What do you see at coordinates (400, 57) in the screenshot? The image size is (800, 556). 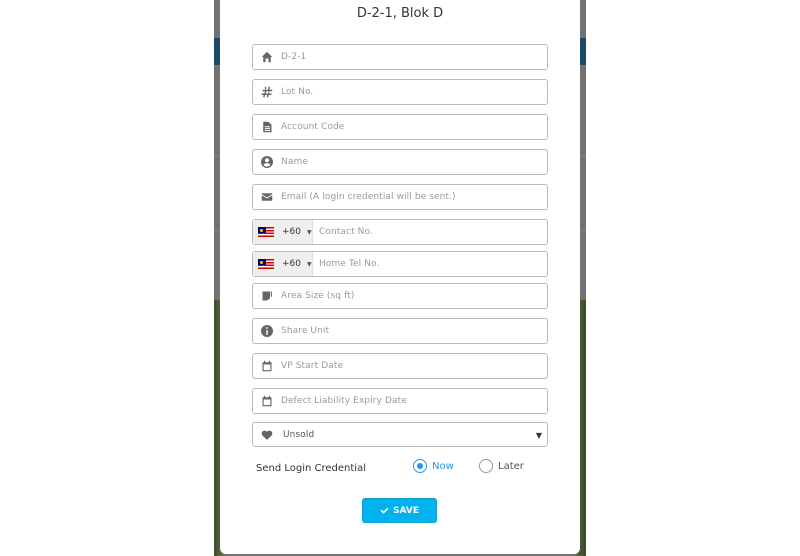 I see `unit-field: D-2-1` at bounding box center [400, 57].